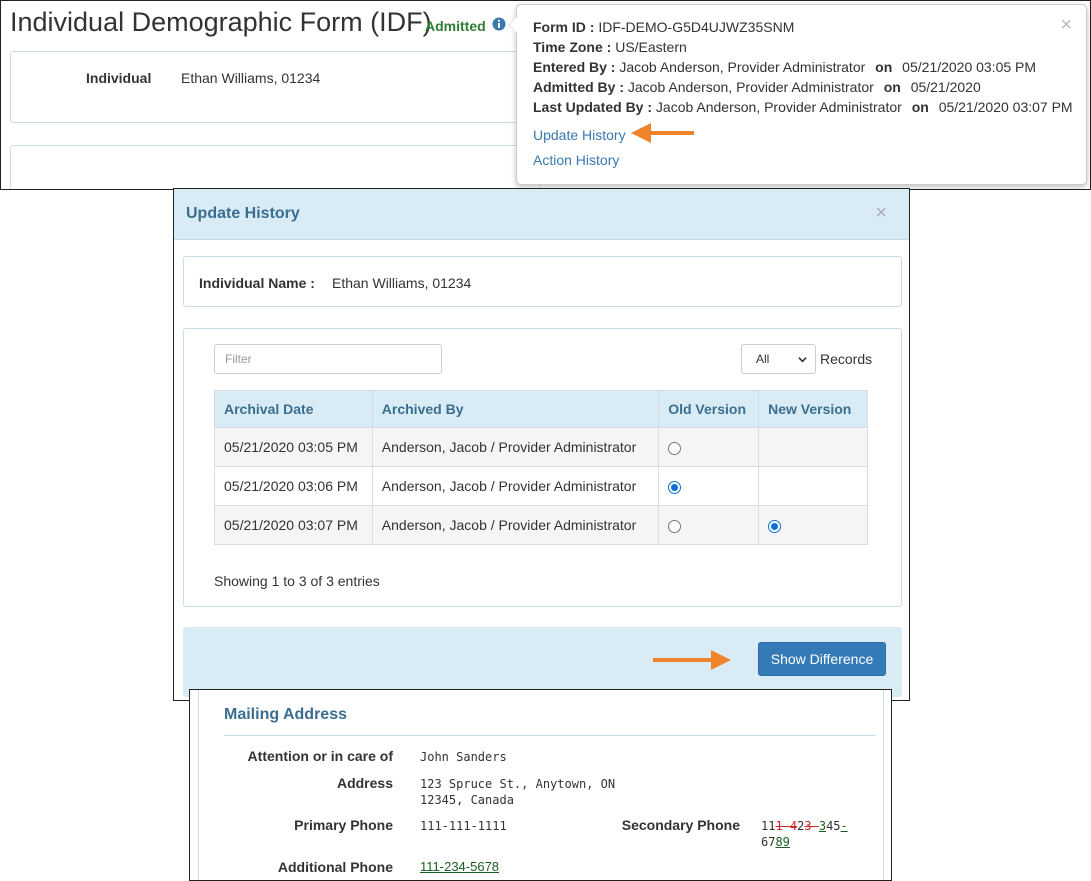 This screenshot has width=1091, height=881. I want to click on modal-footer: Show Difference, so click(542, 662).